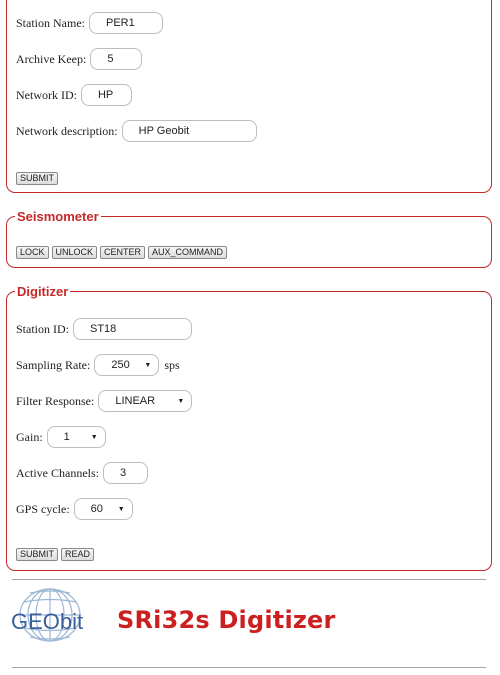 The width and height of the screenshot is (500, 675). I want to click on active-channels-label: Active Channels:, so click(57, 472).